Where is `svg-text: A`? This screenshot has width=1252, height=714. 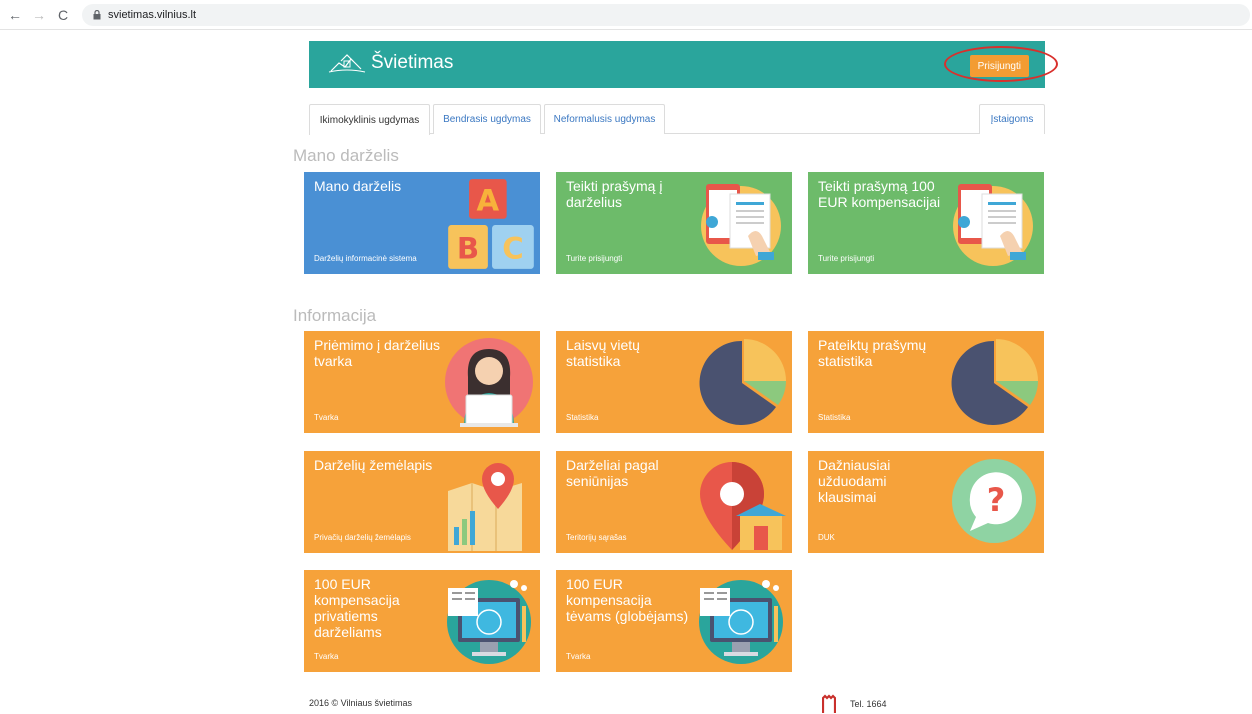
svg-text: A is located at coordinates (488, 200).